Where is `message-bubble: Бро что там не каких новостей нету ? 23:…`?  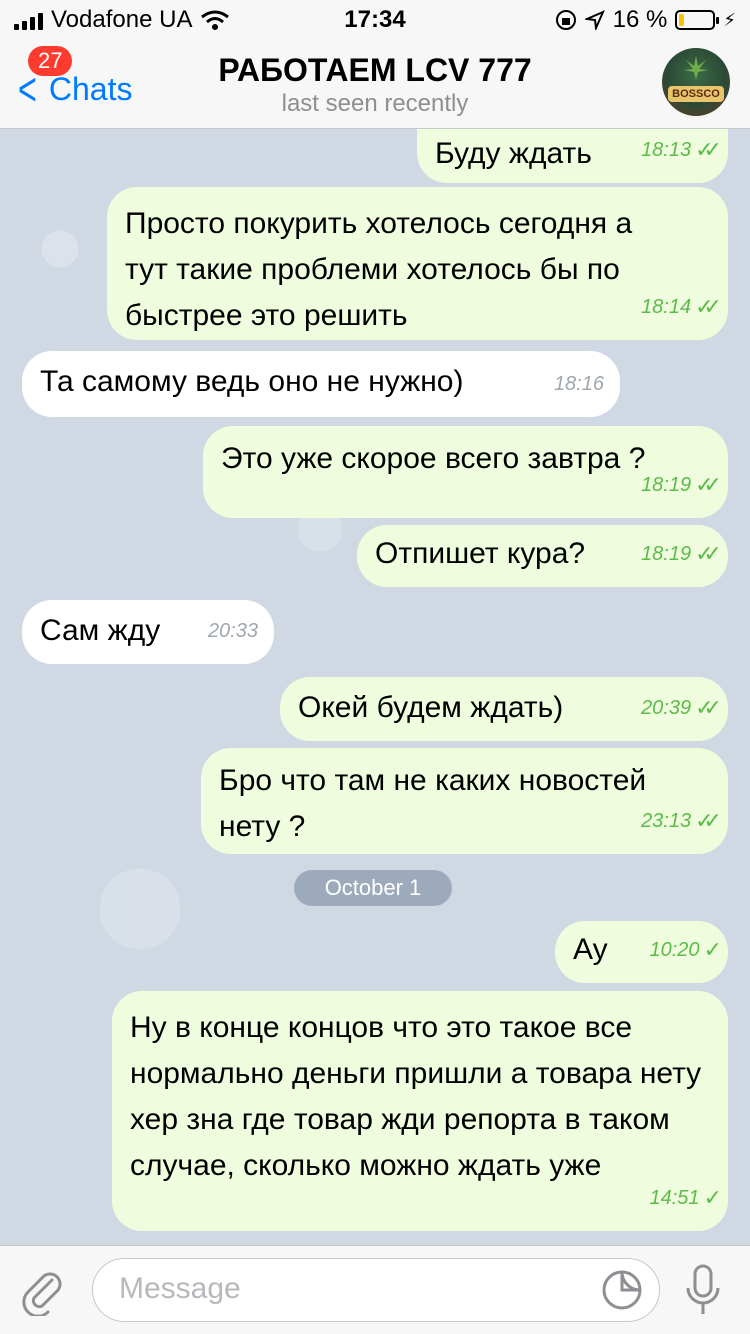
message-bubble: Бро что там не каких новостей нету ? 23:… is located at coordinates (464, 801).